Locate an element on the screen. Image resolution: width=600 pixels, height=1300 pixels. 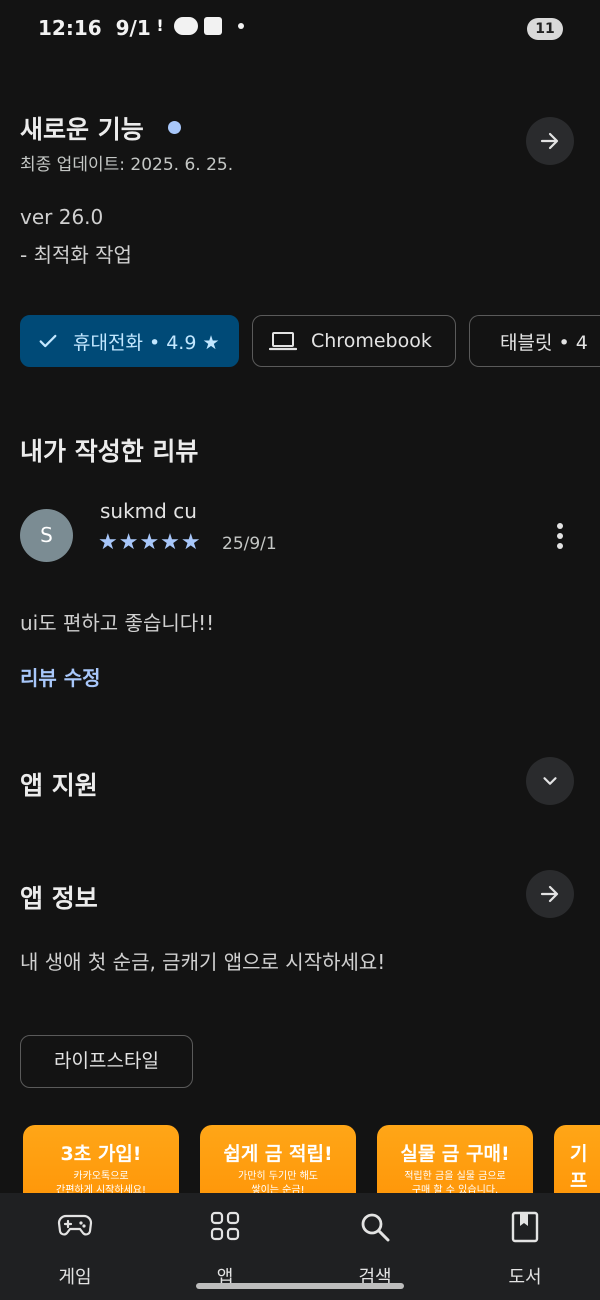
chat-bubble-icon is located at coordinates (186, 26).